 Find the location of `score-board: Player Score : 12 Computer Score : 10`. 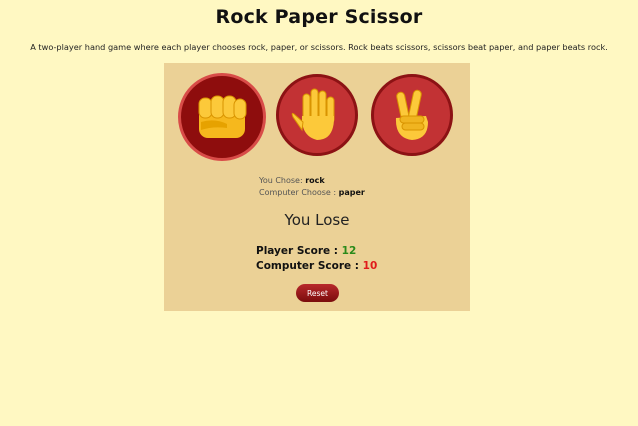

score-board: Player Score : 12 Computer Score : 10 is located at coordinates (316, 259).